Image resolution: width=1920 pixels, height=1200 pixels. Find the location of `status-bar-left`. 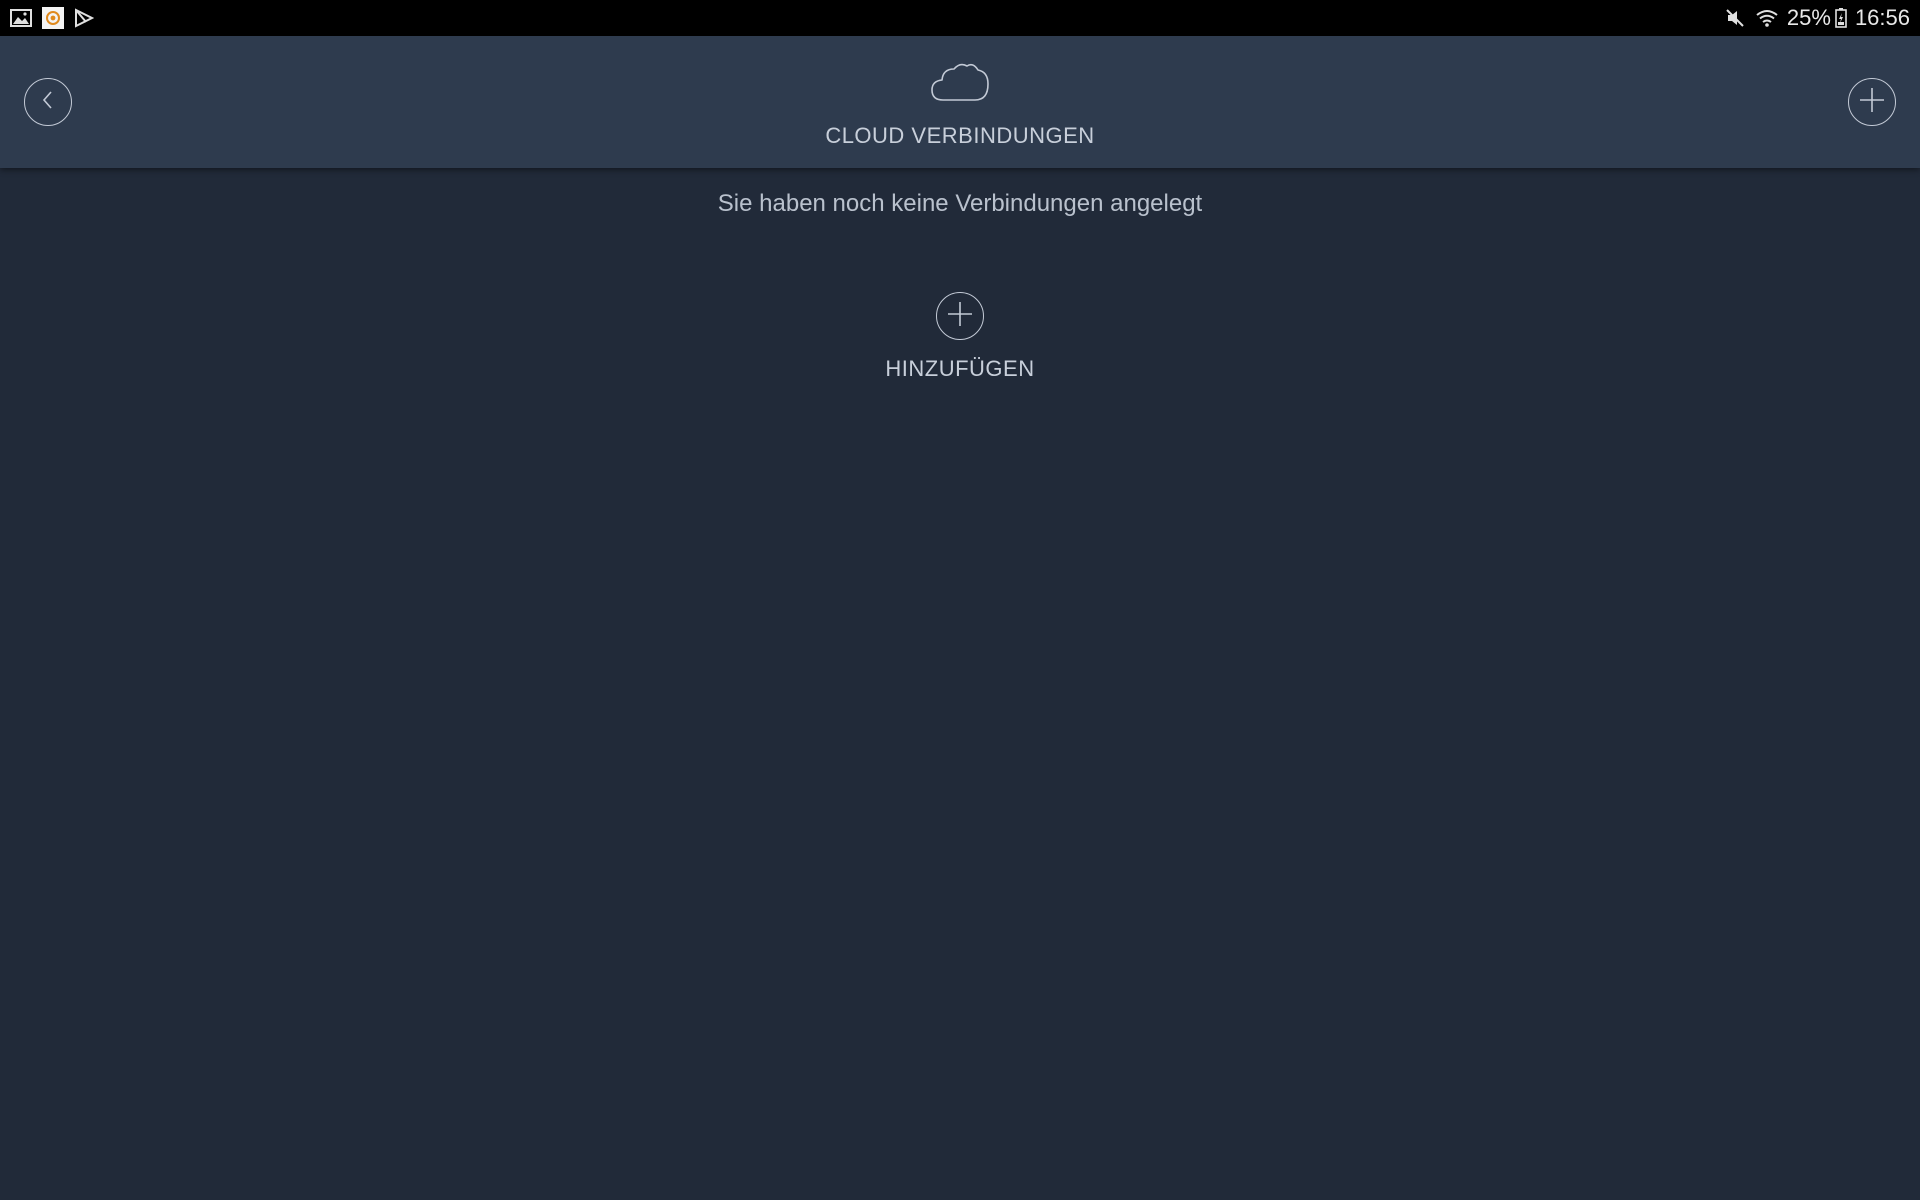

status-bar-left is located at coordinates (57, 18).